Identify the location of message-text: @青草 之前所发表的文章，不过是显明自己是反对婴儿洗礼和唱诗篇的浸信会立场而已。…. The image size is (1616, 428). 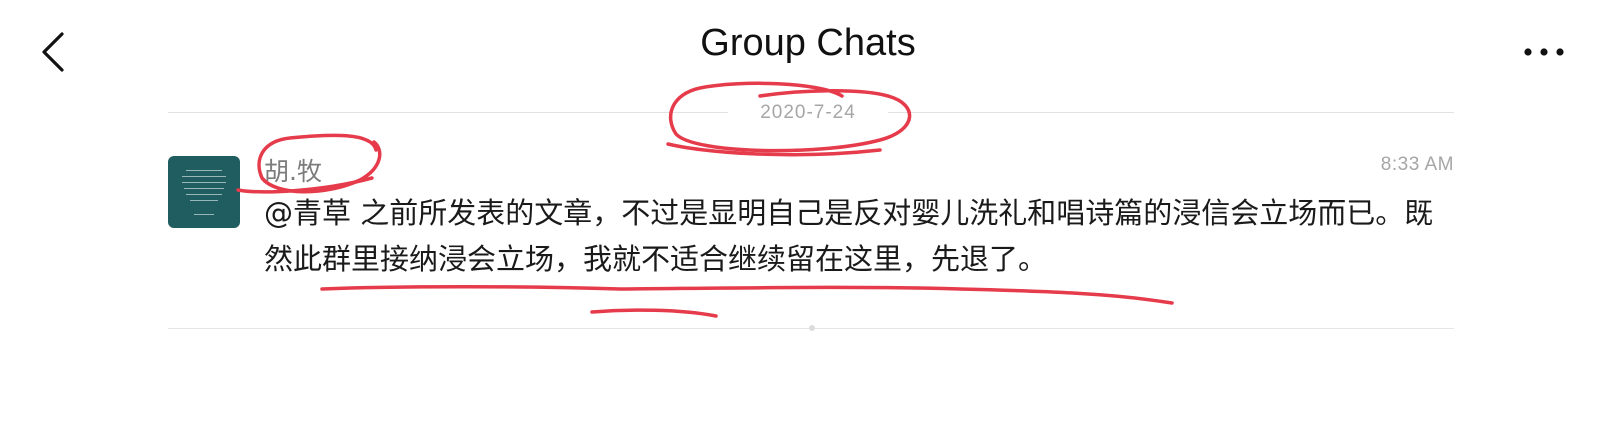
(849, 236).